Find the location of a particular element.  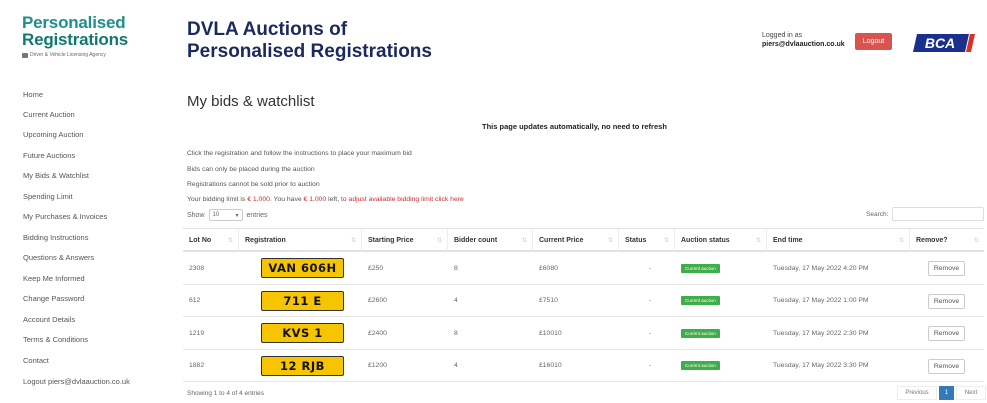

lot-number: 612 is located at coordinates (195, 300).